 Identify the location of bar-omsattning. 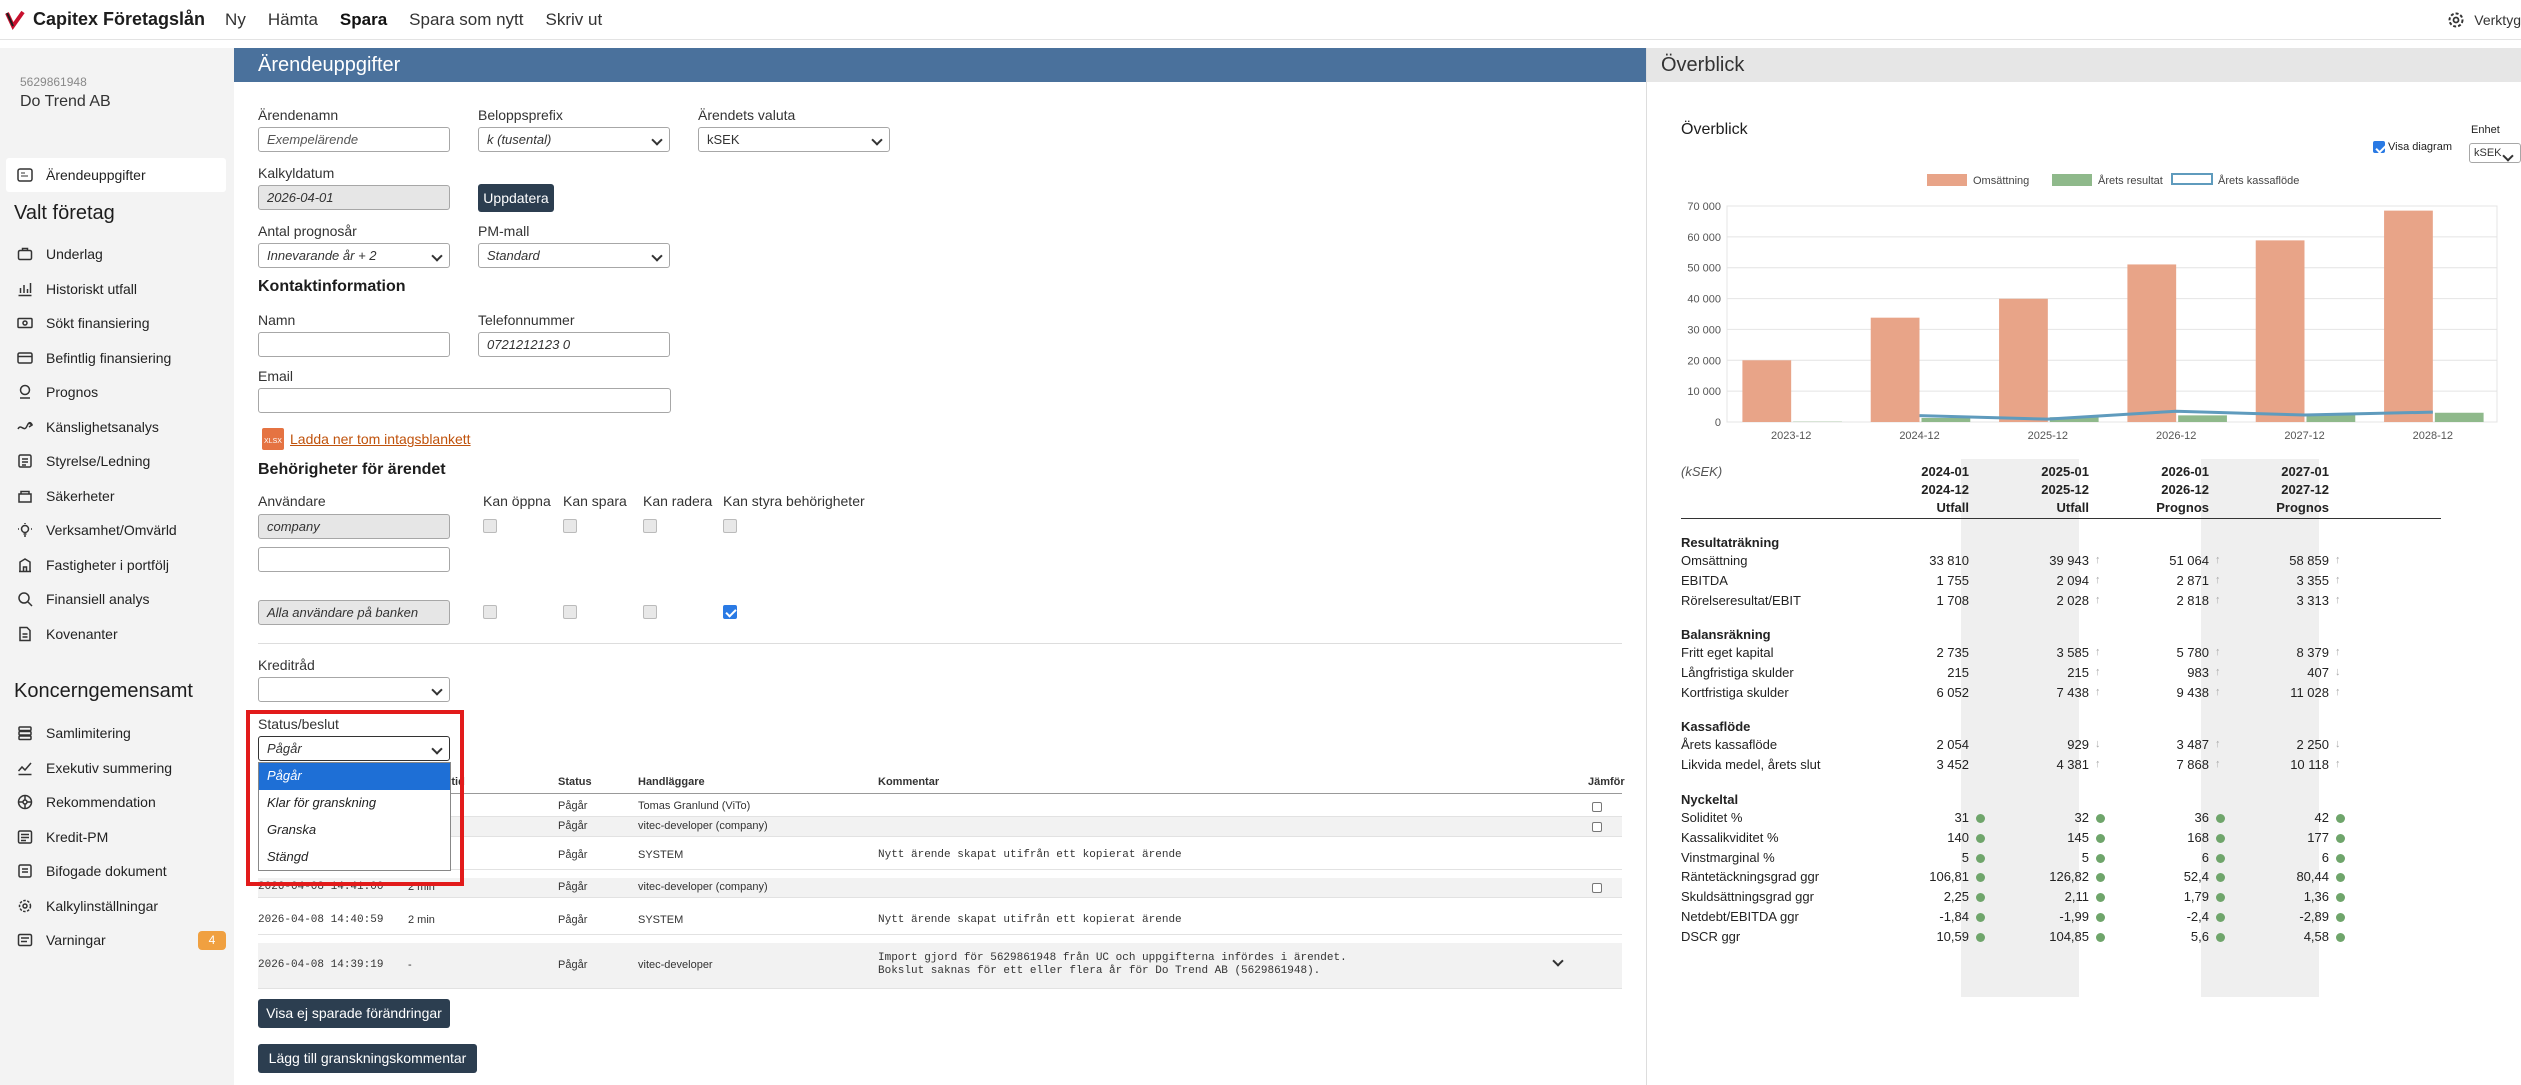
(2152, 343).